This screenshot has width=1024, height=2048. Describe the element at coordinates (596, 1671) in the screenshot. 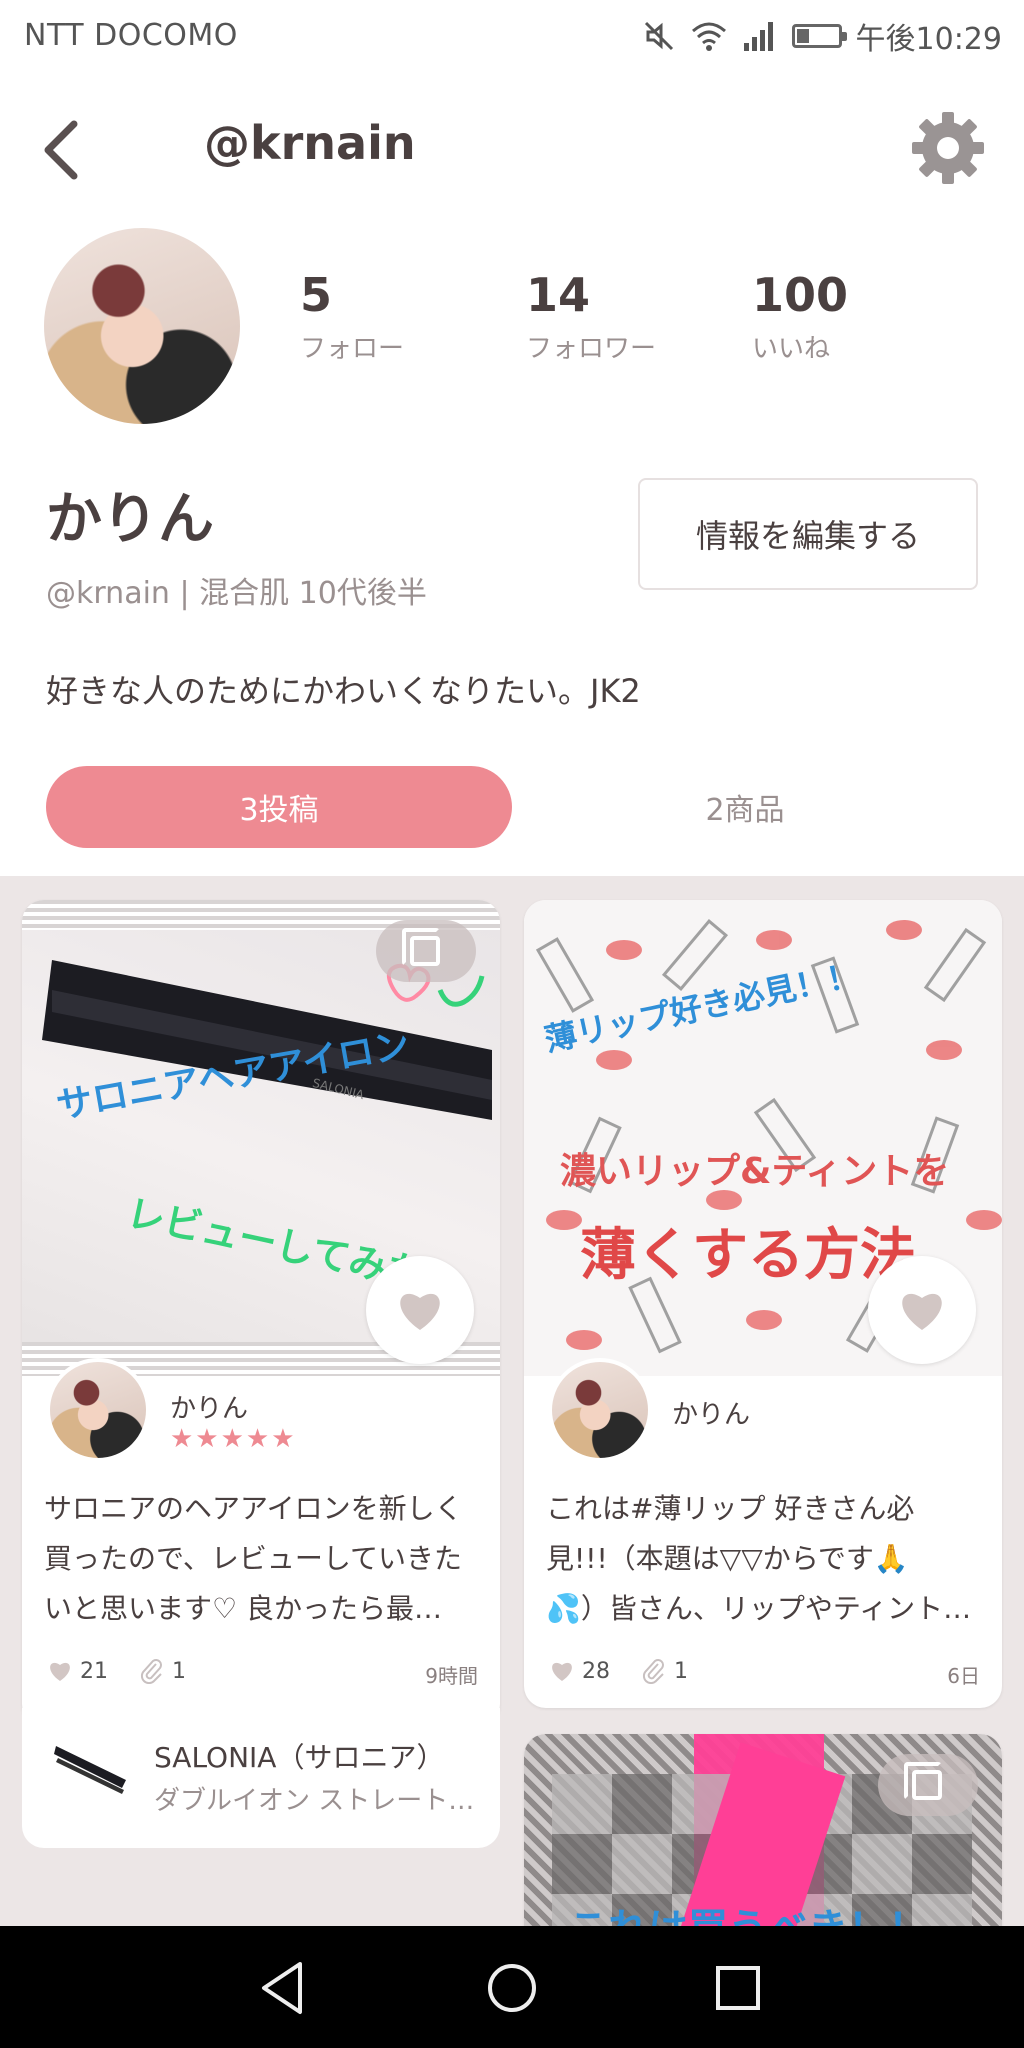

I see `like-count: 28` at that location.